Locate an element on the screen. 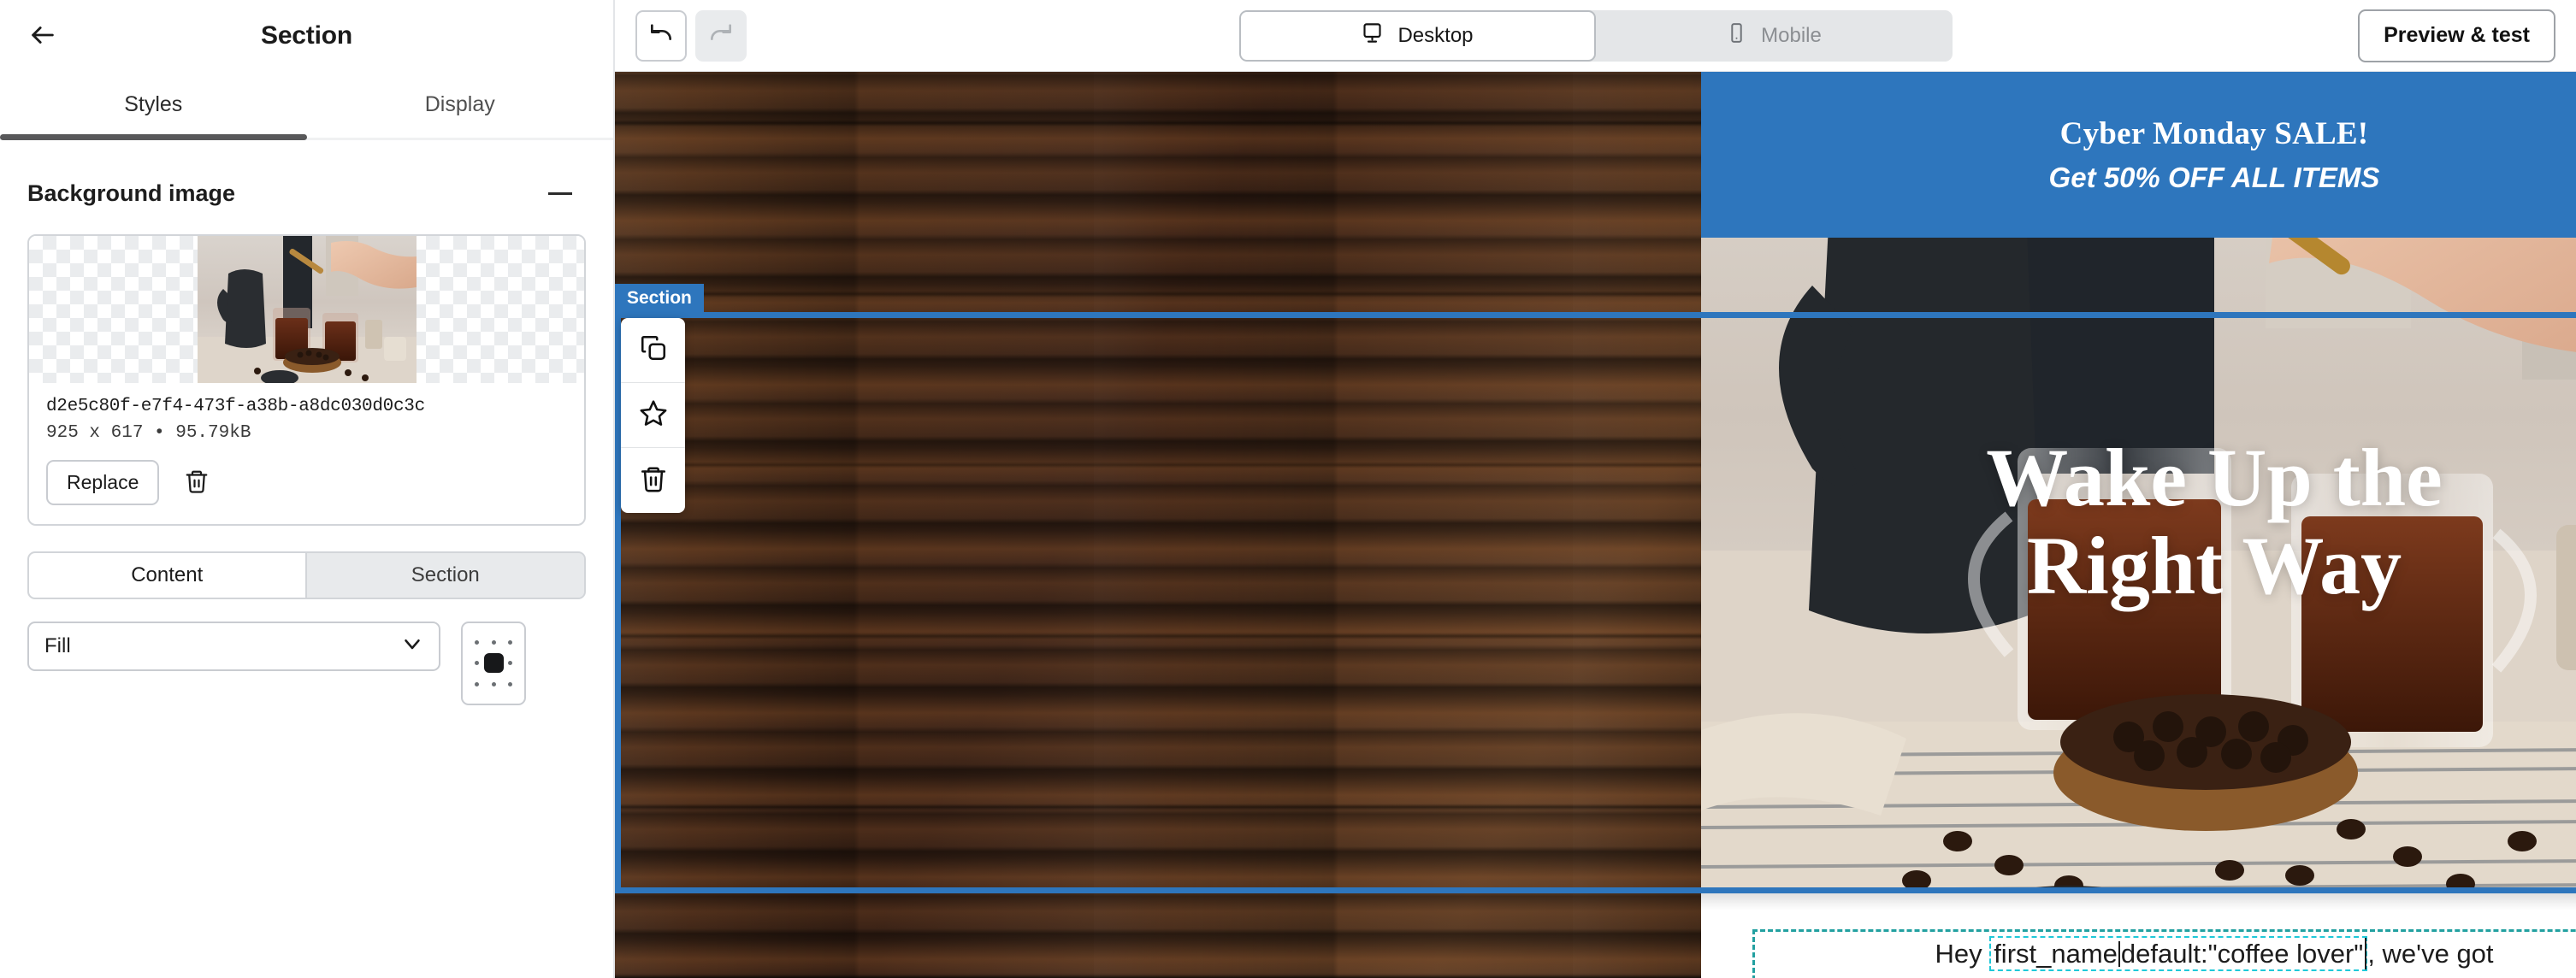 The height and width of the screenshot is (978, 2576). merge-tag-default: default:"coffee lover" is located at coordinates (2242, 954).